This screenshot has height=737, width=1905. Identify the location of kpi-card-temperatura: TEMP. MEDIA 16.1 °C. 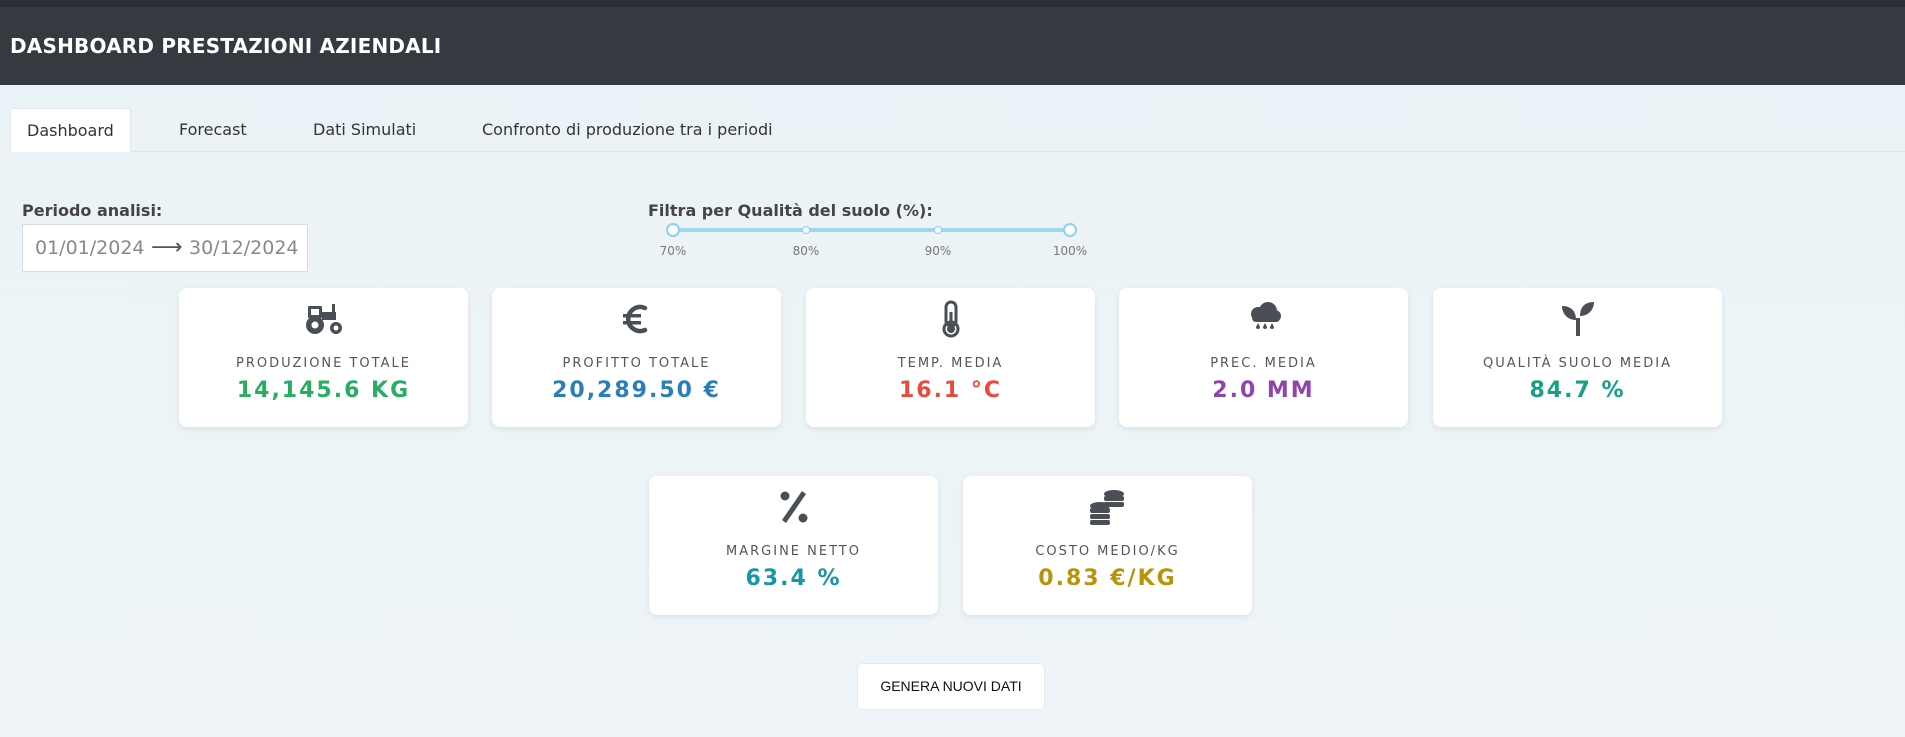
(950, 357).